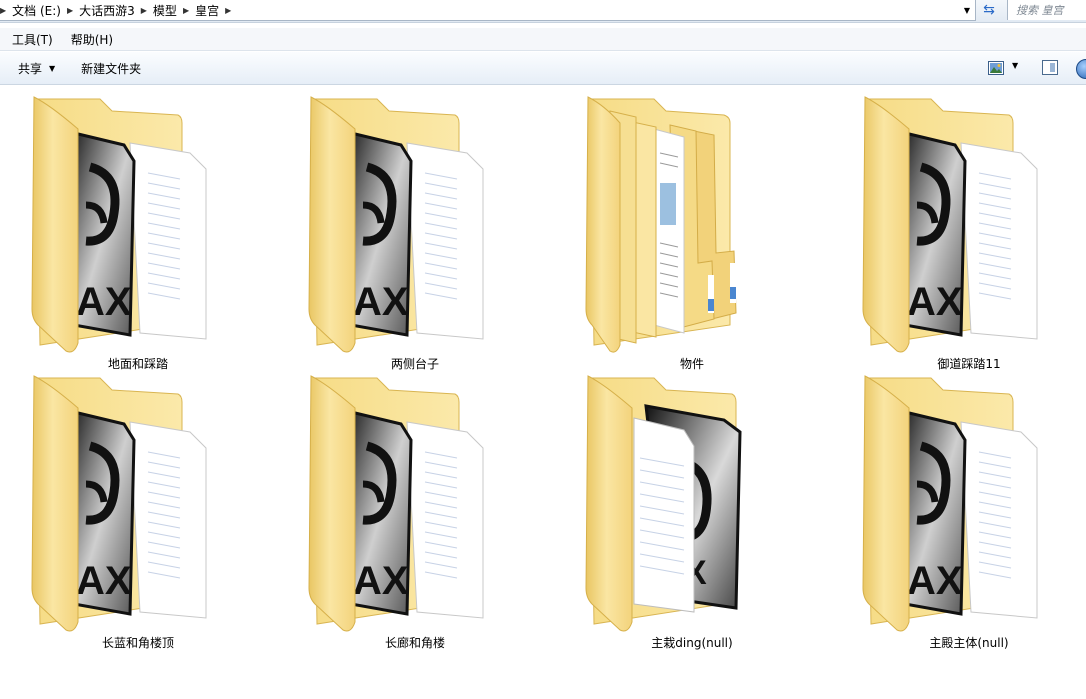 This screenshot has width=1086, height=699. What do you see at coordinates (32, 39) in the screenshot?
I see `menu-tools: 工具(T)` at bounding box center [32, 39].